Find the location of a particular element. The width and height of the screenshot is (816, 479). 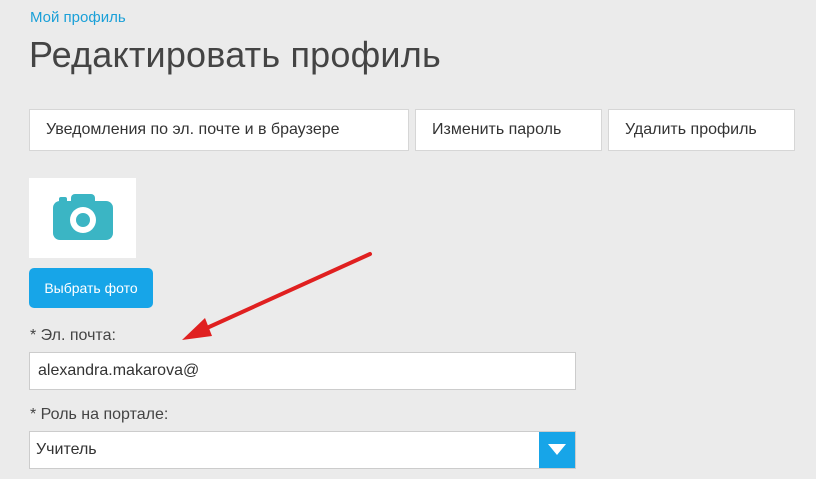

role-select: Учитель is located at coordinates (302, 450).